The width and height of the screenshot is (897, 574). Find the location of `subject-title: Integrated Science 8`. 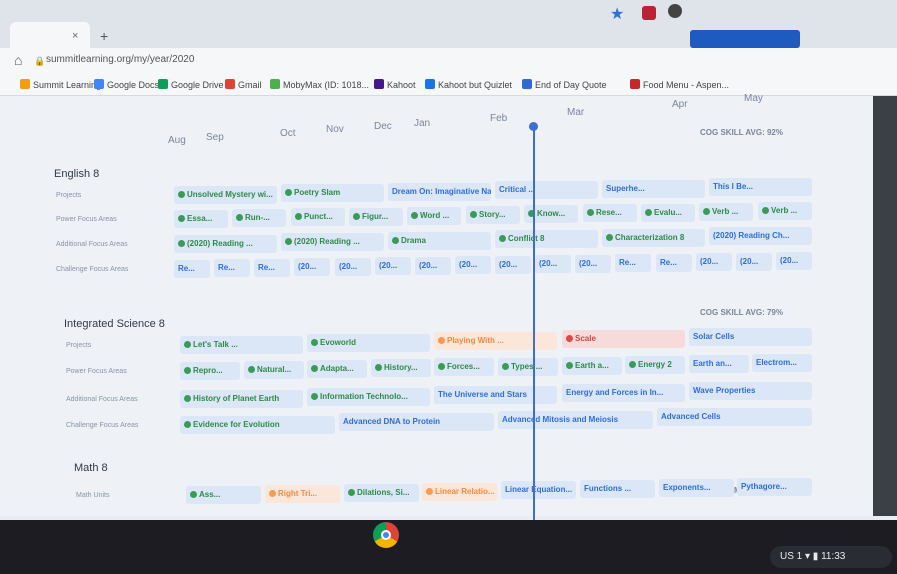

subject-title: Integrated Science 8 is located at coordinates (114, 324).